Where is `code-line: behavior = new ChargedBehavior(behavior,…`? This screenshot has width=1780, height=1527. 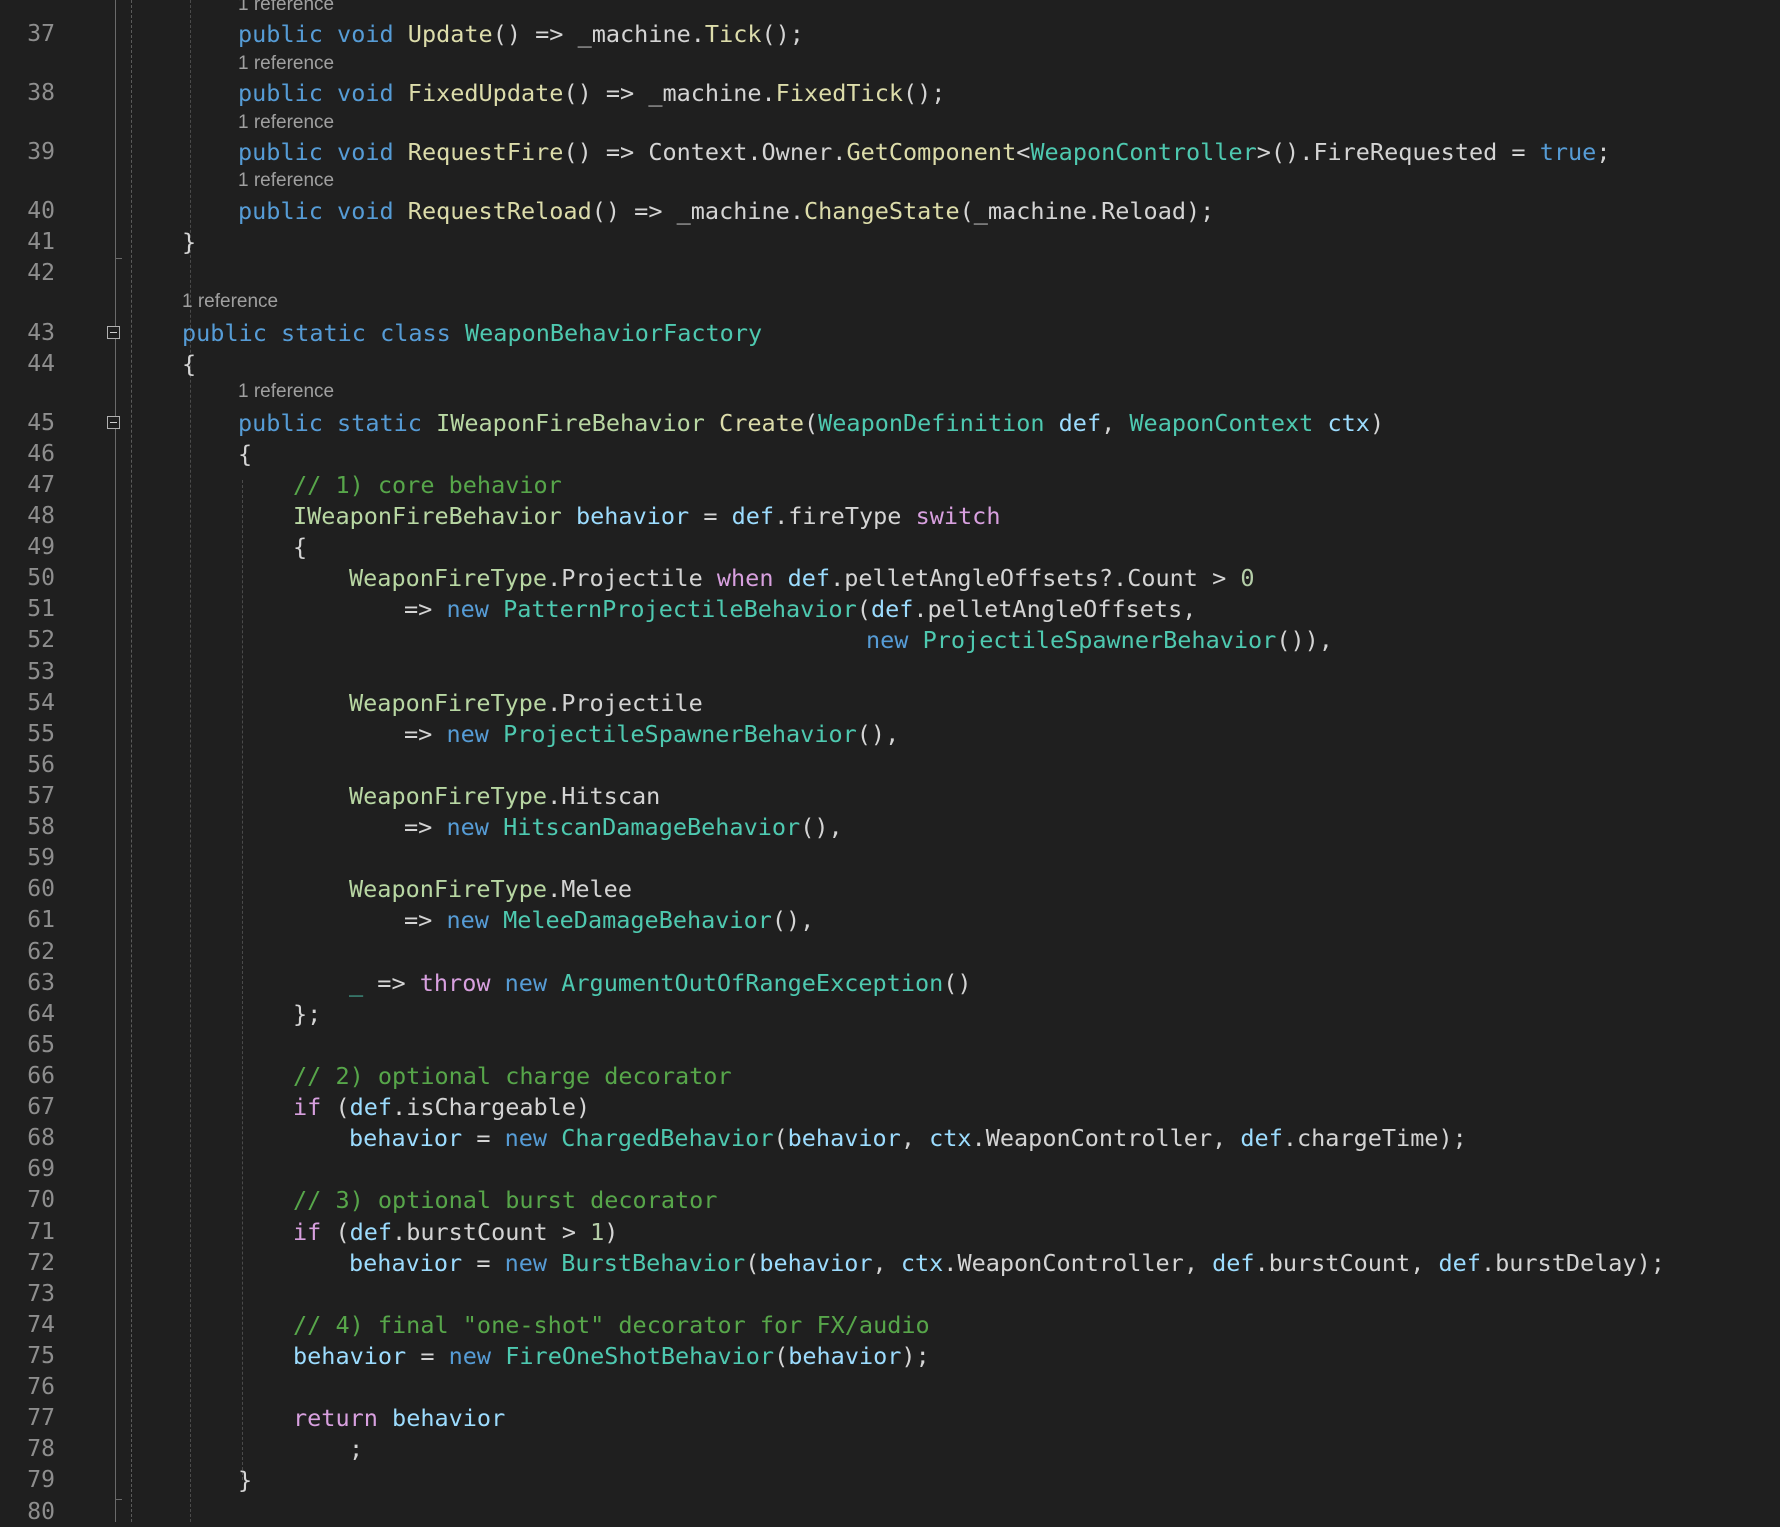 code-line: behavior = new ChargedBehavior(behavior,… is located at coordinates (908, 1138).